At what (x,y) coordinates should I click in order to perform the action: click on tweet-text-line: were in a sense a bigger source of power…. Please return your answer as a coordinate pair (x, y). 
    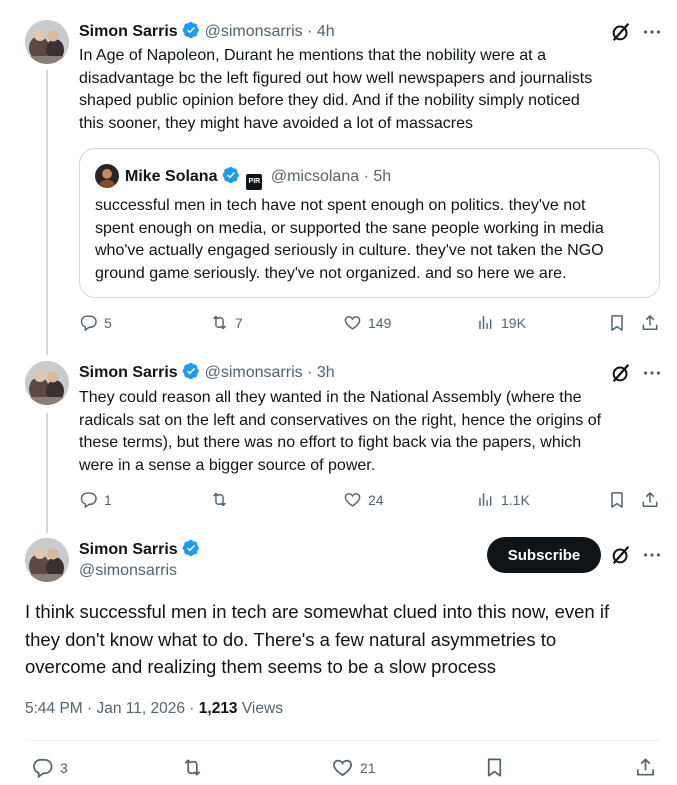
    Looking at the image, I should click on (227, 465).